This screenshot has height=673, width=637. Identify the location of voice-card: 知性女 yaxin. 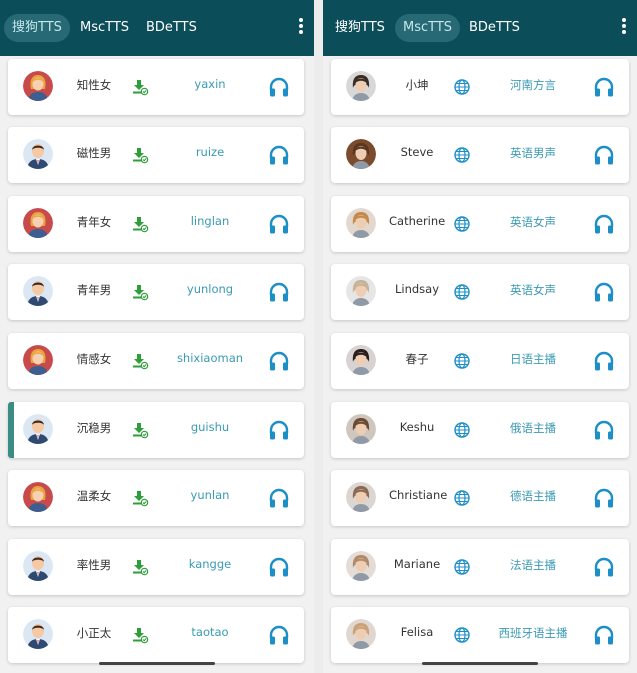
(156, 87).